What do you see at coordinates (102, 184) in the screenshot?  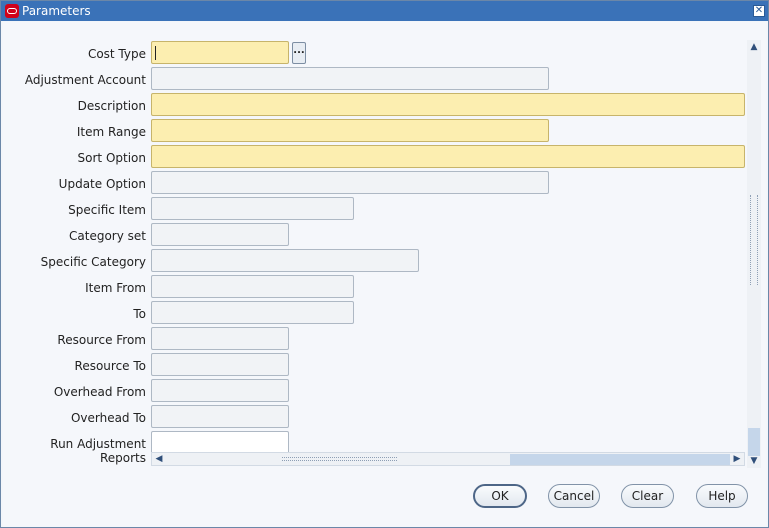 I see `update-option-label: Update Option` at bounding box center [102, 184].